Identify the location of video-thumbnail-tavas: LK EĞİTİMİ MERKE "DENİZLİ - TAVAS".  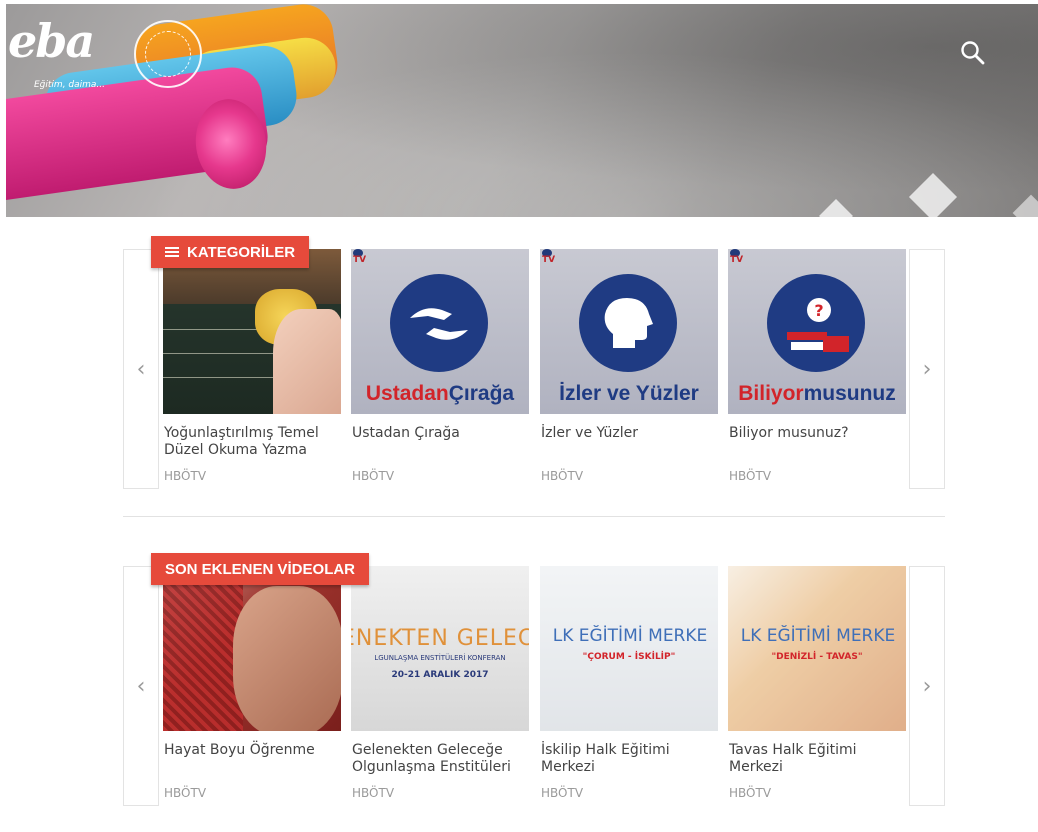
(817, 648).